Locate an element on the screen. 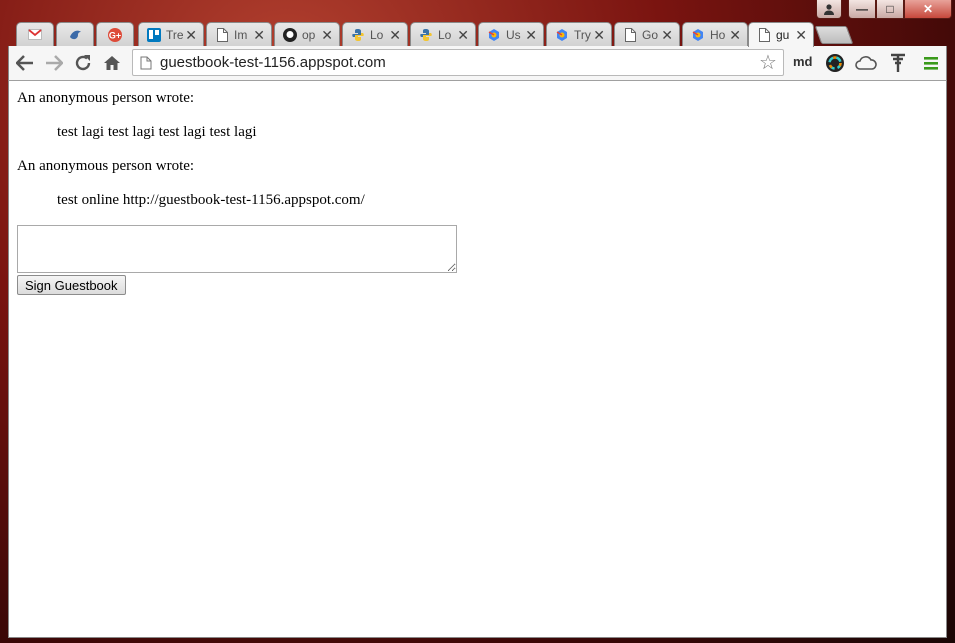 This screenshot has height=643, width=955. maximize-button: □ is located at coordinates (890, 9).